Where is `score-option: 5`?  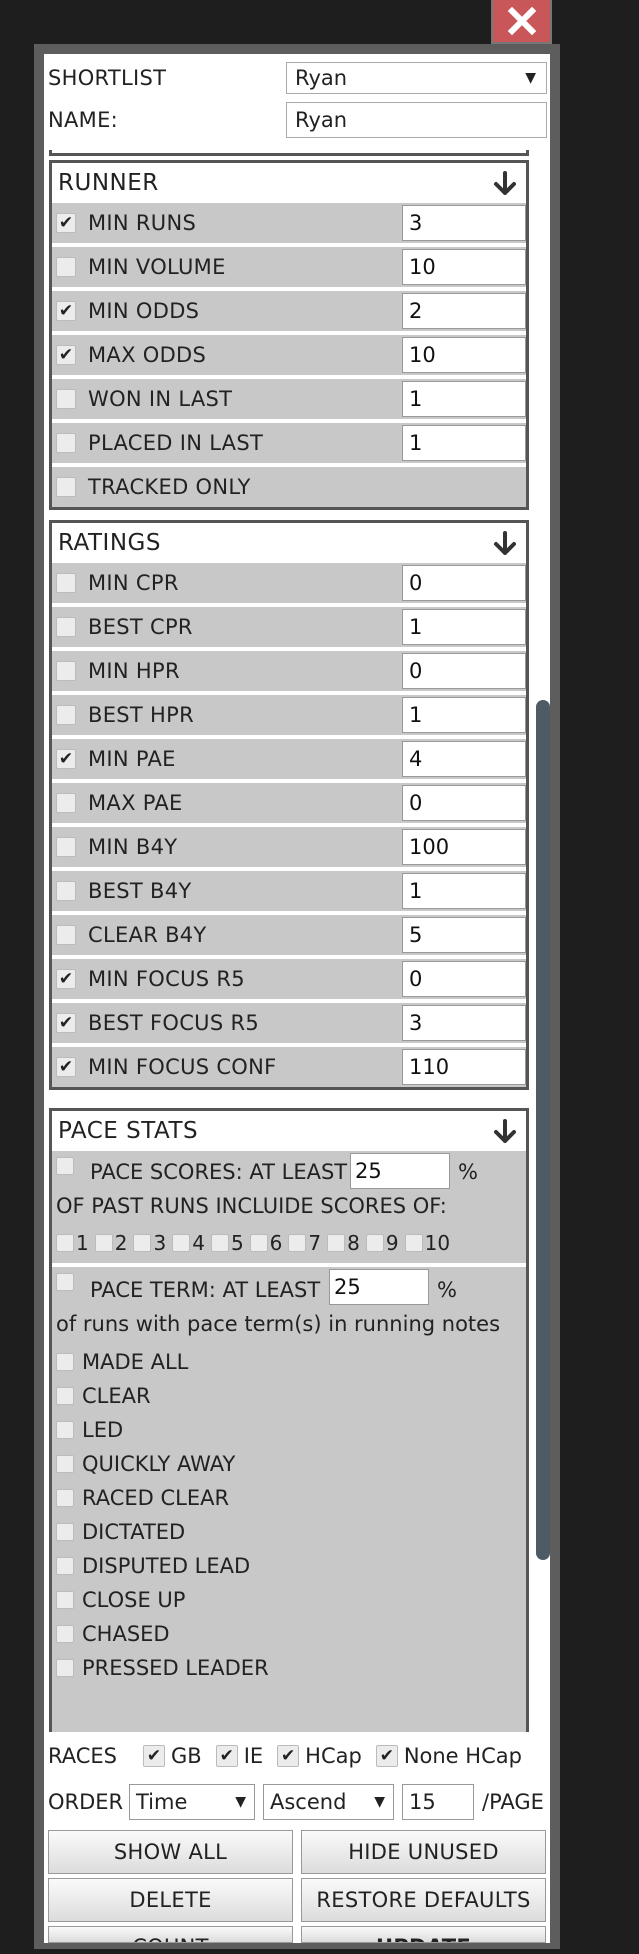
score-option: 5 is located at coordinates (227, 1243).